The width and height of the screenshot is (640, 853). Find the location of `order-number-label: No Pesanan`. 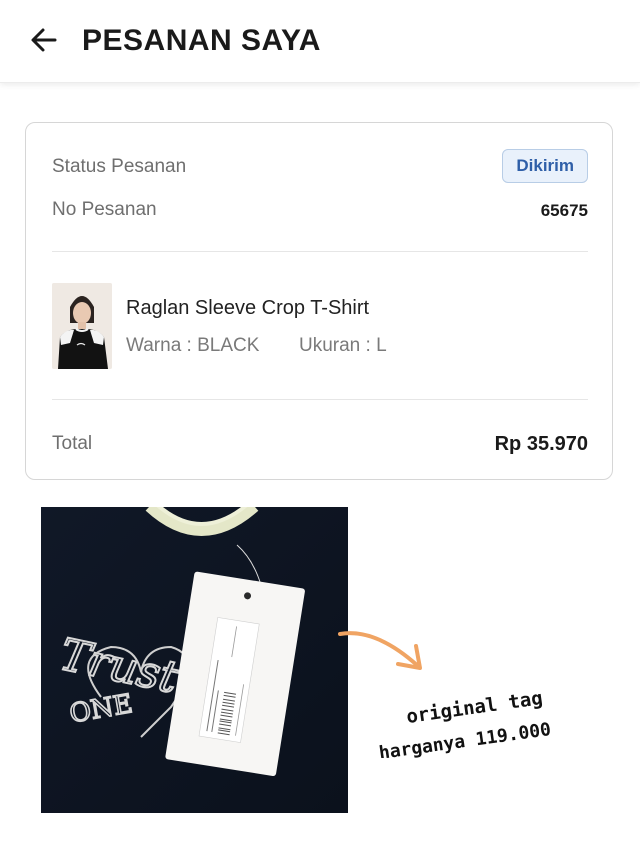

order-number-label: No Pesanan is located at coordinates (104, 209).